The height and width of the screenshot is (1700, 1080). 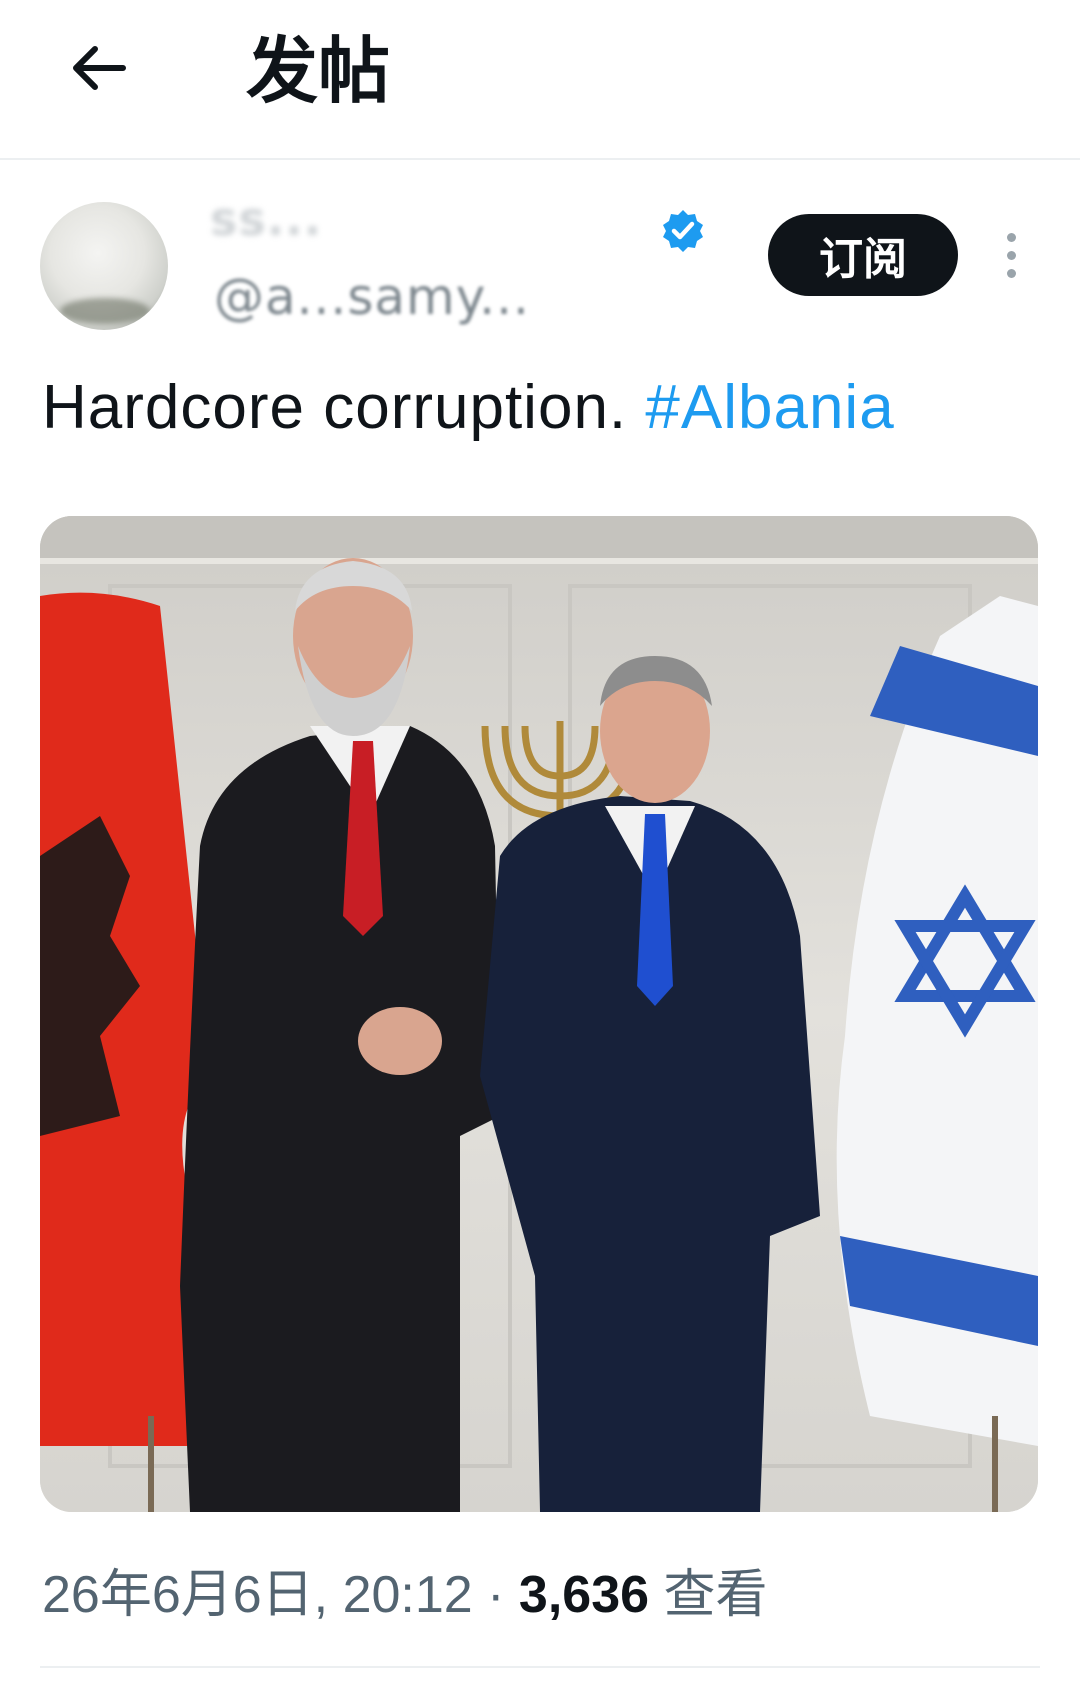 What do you see at coordinates (257, 1595) in the screenshot?
I see `tweet-timestamp: 26年6月6日, 20:12` at bounding box center [257, 1595].